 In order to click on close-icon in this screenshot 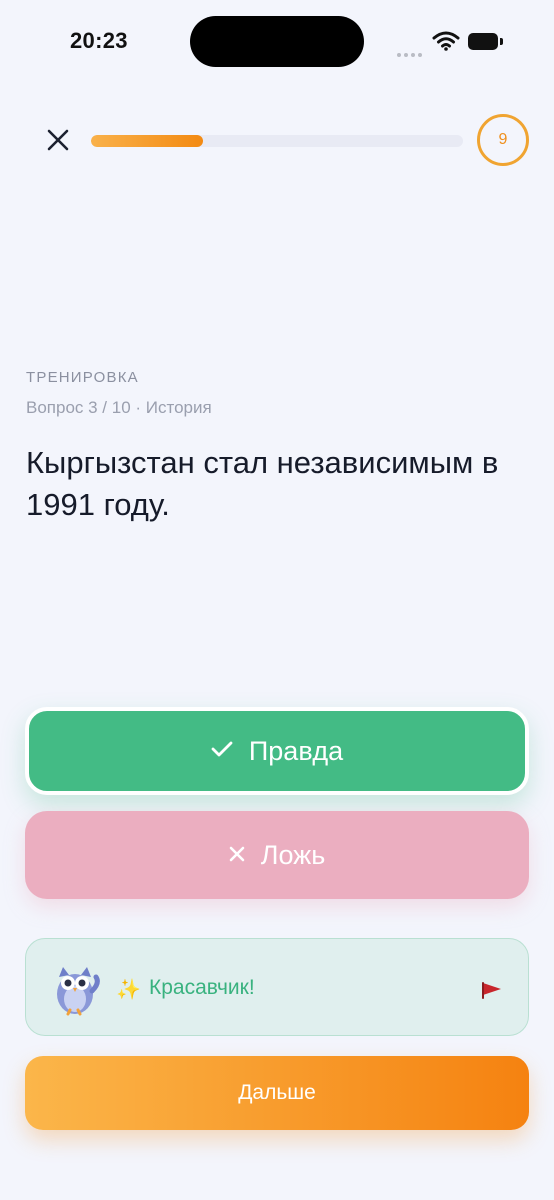, I will do `click(58, 140)`.